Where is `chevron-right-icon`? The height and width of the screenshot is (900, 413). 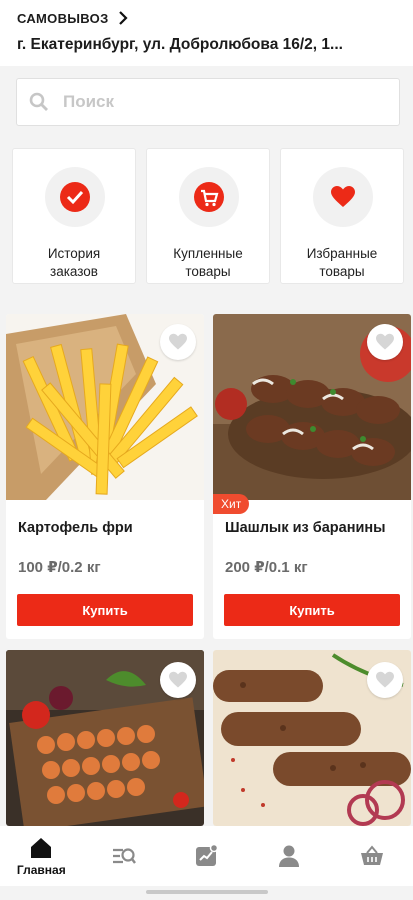 chevron-right-icon is located at coordinates (123, 18).